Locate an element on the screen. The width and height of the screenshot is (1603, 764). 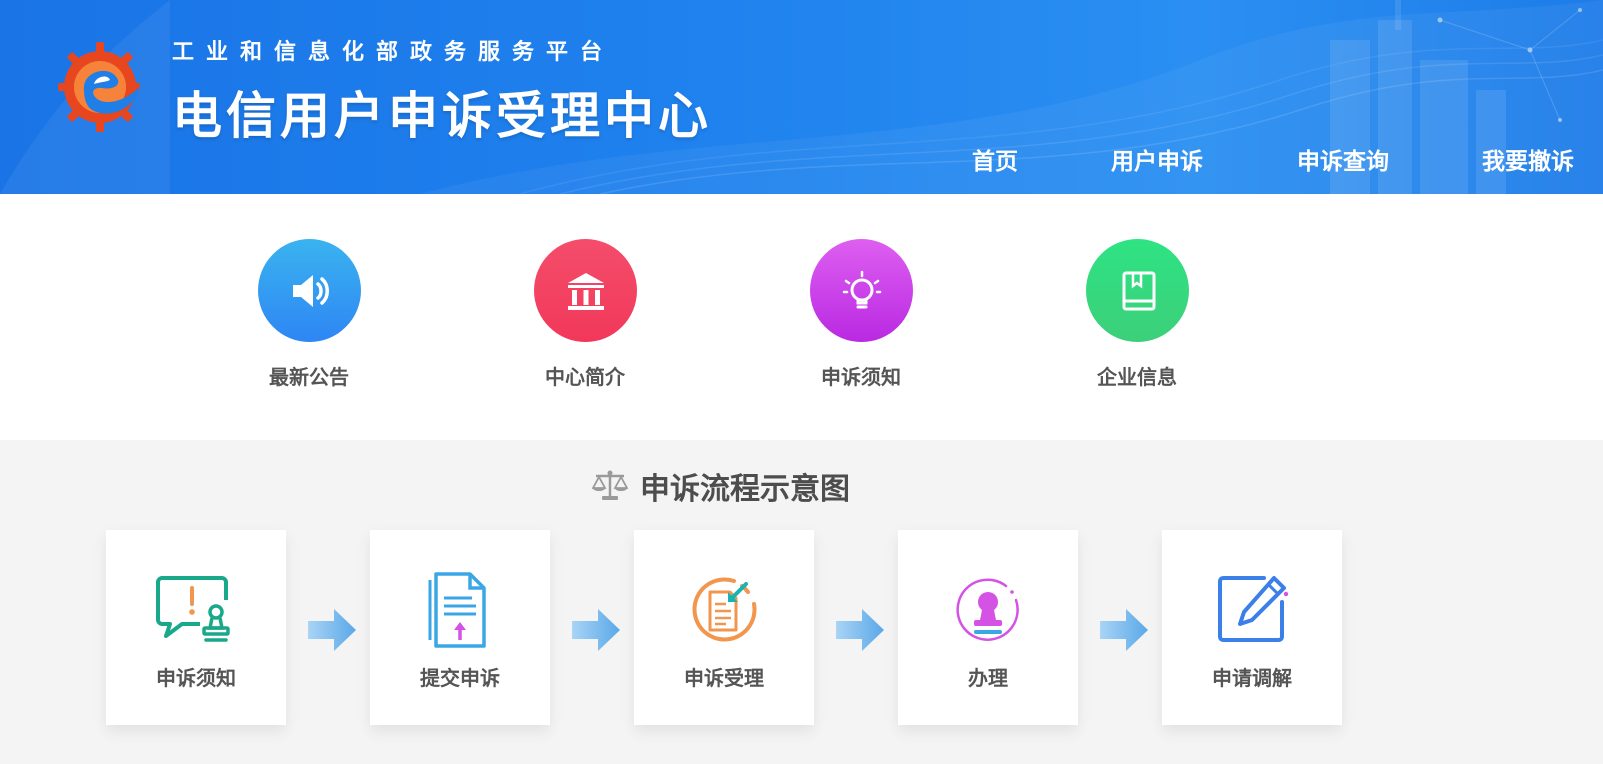
quick-link-label: 中心简介 is located at coordinates (585, 377).